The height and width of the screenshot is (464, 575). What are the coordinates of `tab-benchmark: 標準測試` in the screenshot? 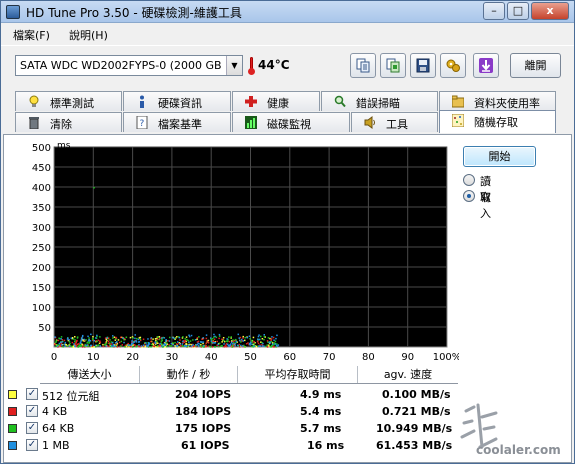 It's located at (68, 101).